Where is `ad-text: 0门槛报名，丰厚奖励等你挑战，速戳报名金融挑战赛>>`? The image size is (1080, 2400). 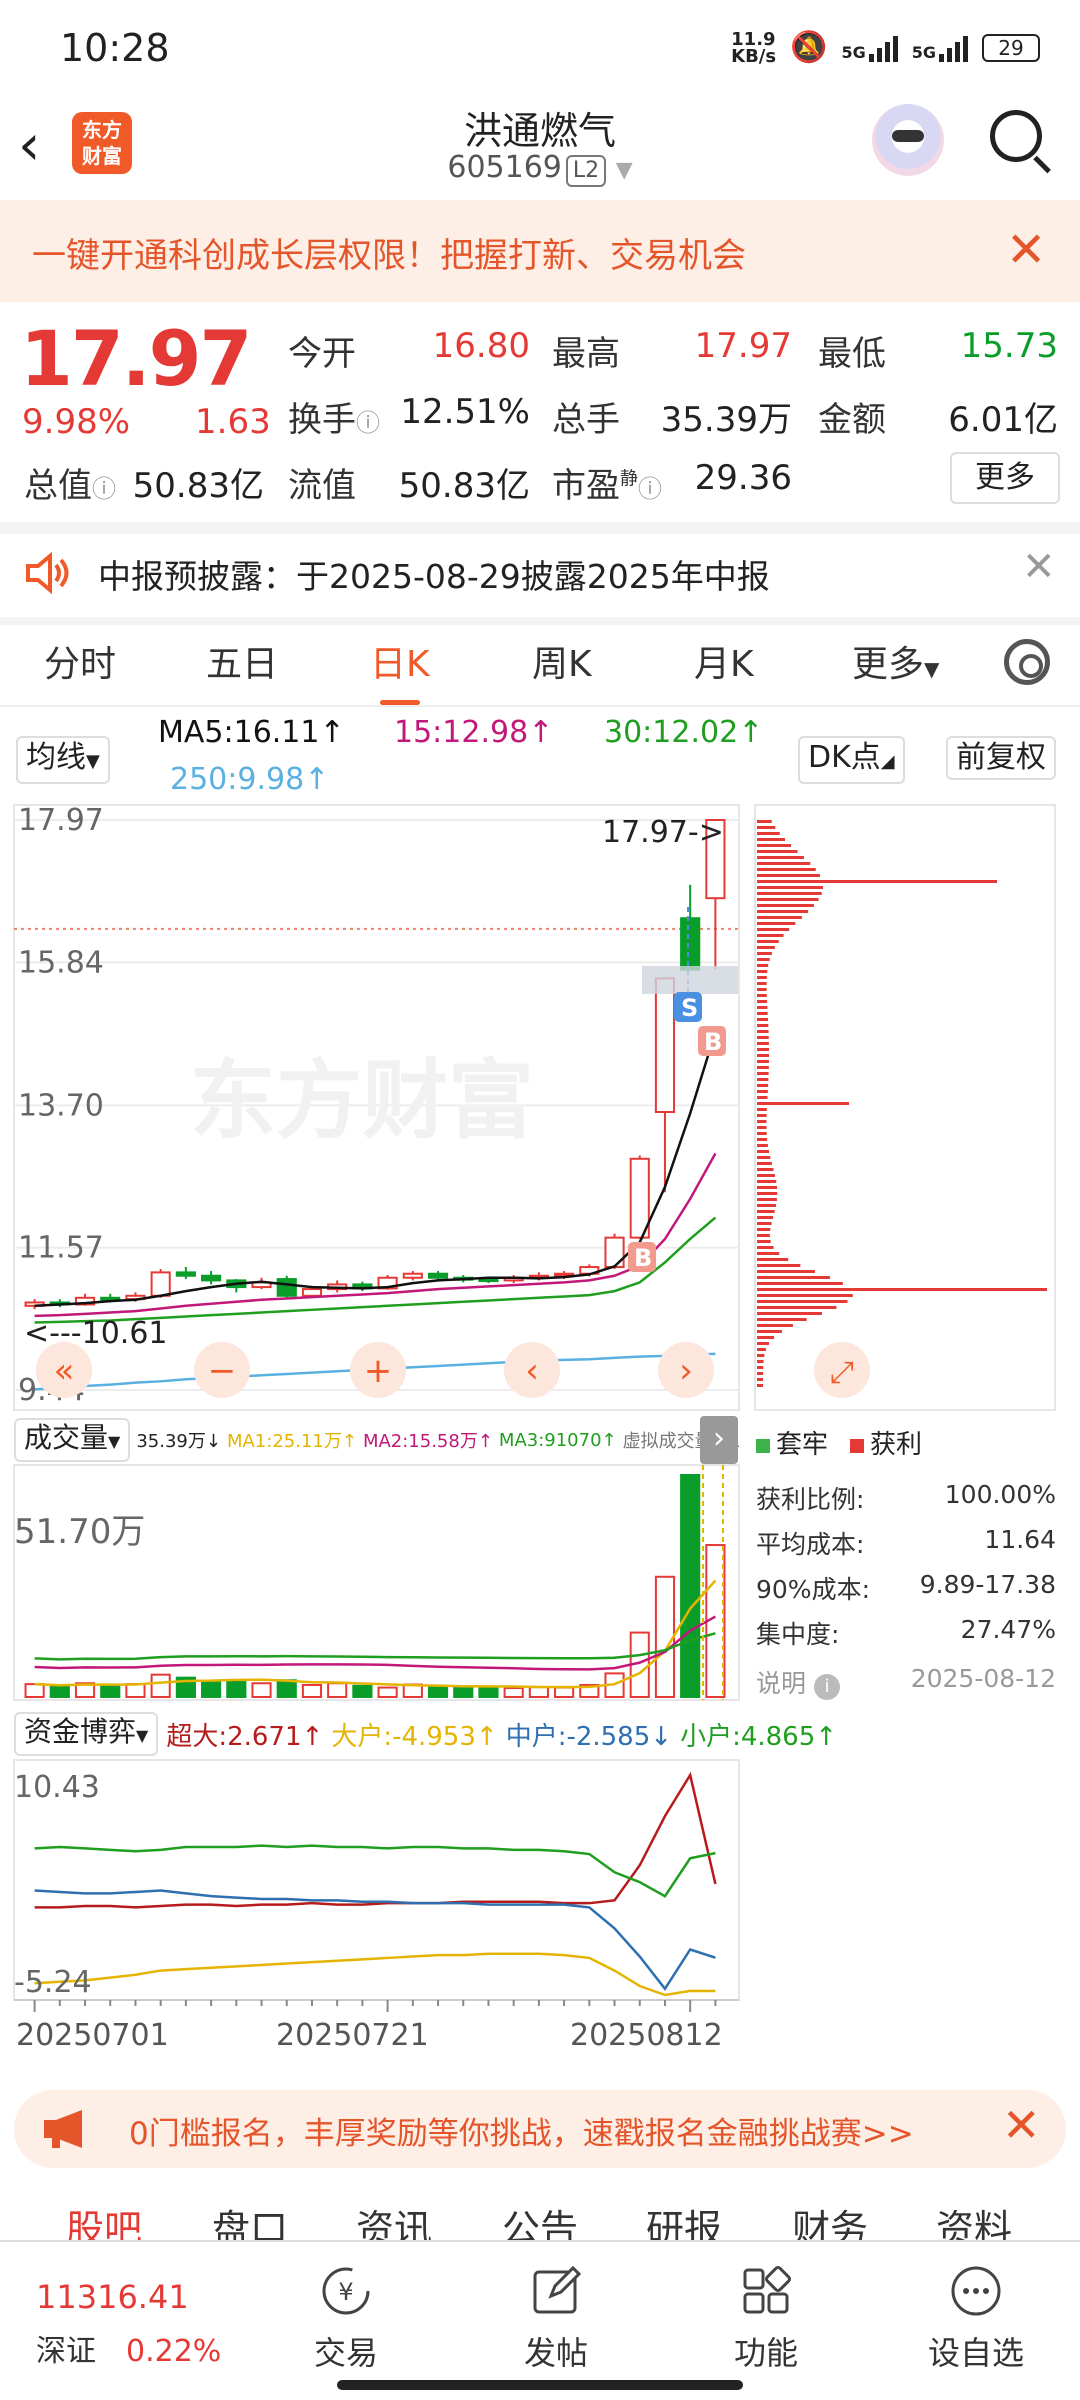 ad-text: 0门槛报名，丰厚奖励等你挑战，速戳报名金融挑战赛>> is located at coordinates (521, 2130).